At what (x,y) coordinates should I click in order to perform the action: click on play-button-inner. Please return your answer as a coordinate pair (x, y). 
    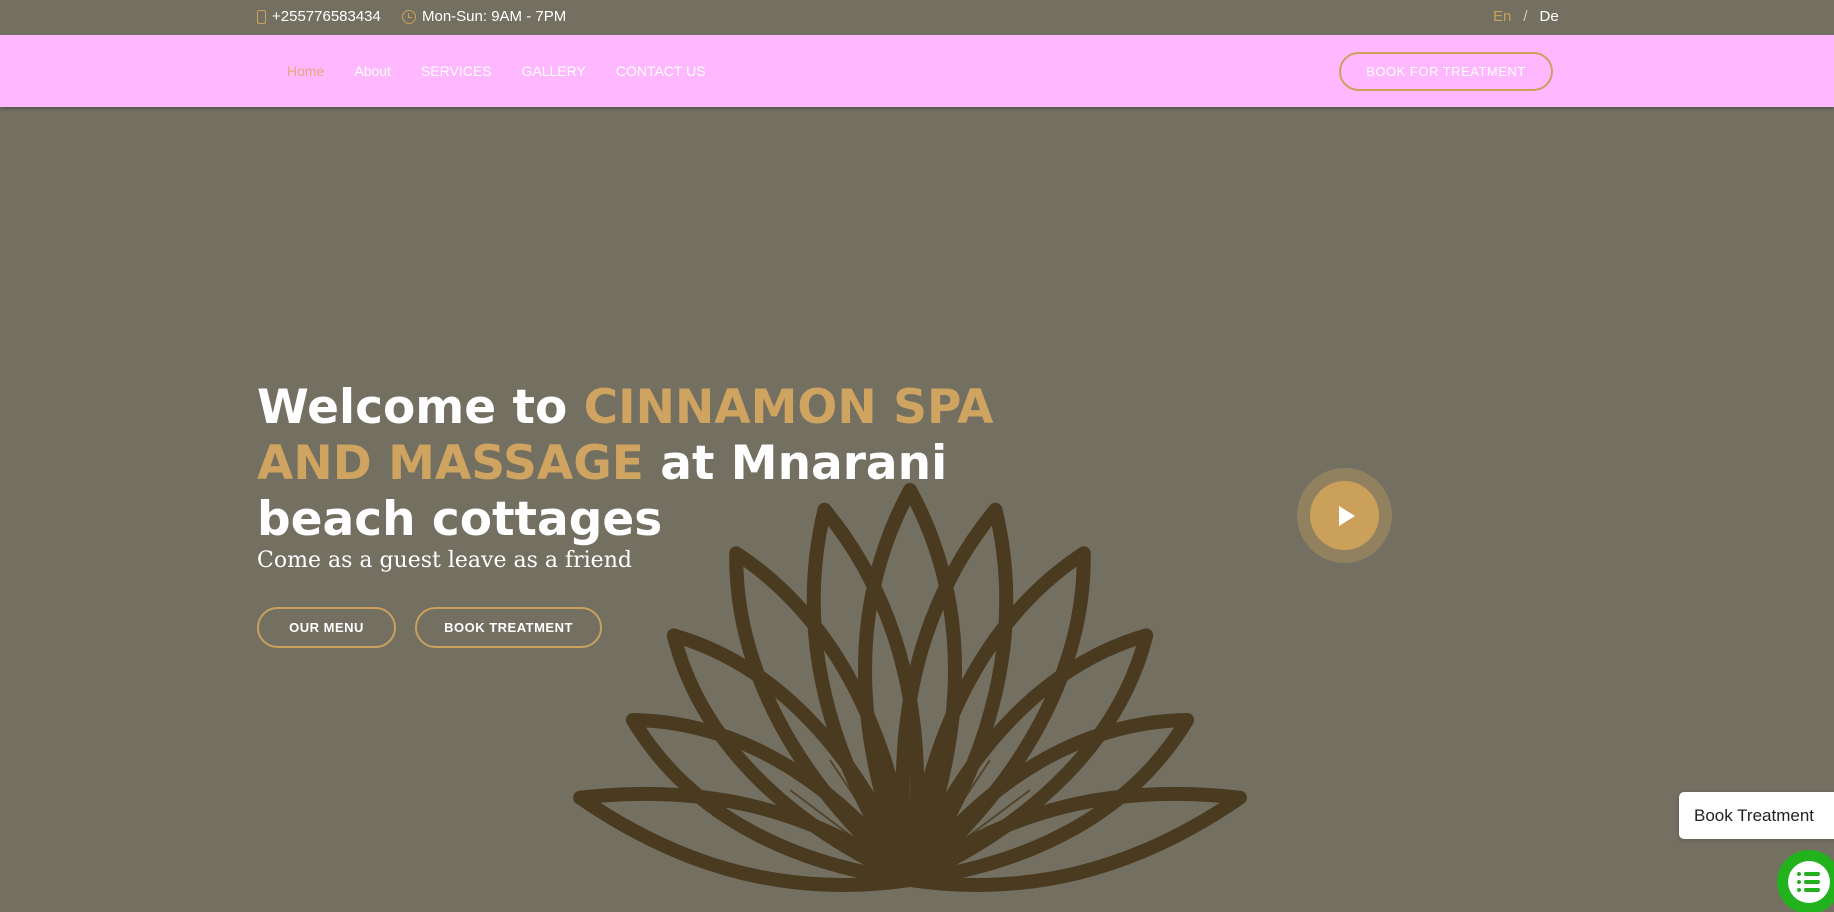
    Looking at the image, I should click on (1344, 515).